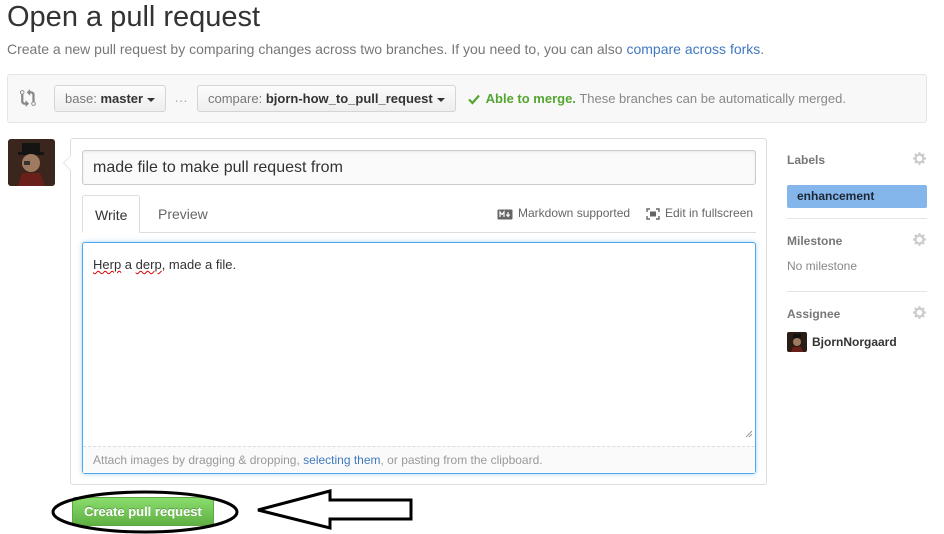  What do you see at coordinates (505, 214) in the screenshot?
I see `markdown-icon` at bounding box center [505, 214].